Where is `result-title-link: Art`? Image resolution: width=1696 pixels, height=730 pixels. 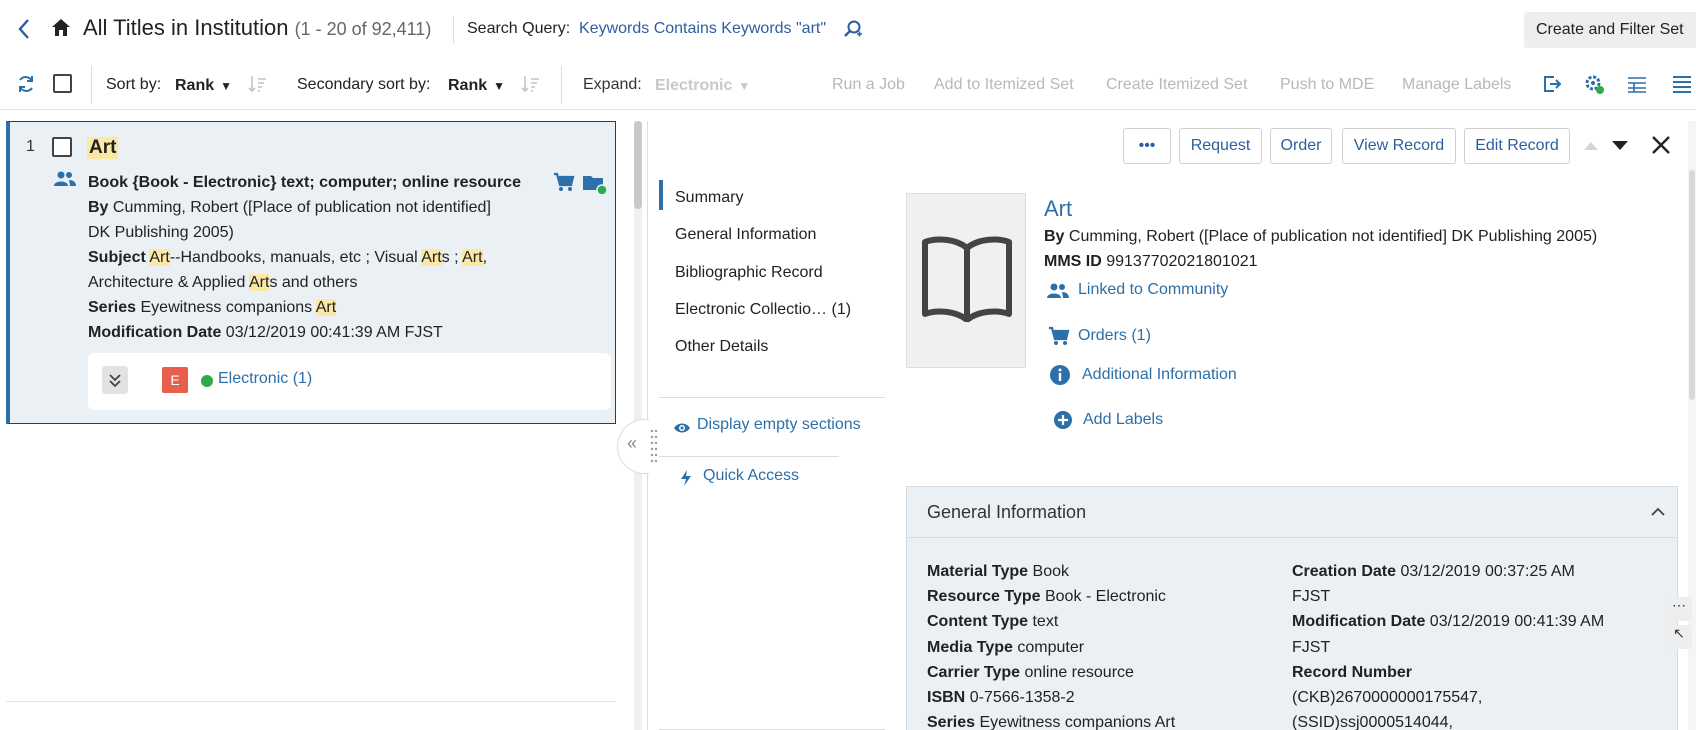 result-title-link: Art is located at coordinates (103, 148).